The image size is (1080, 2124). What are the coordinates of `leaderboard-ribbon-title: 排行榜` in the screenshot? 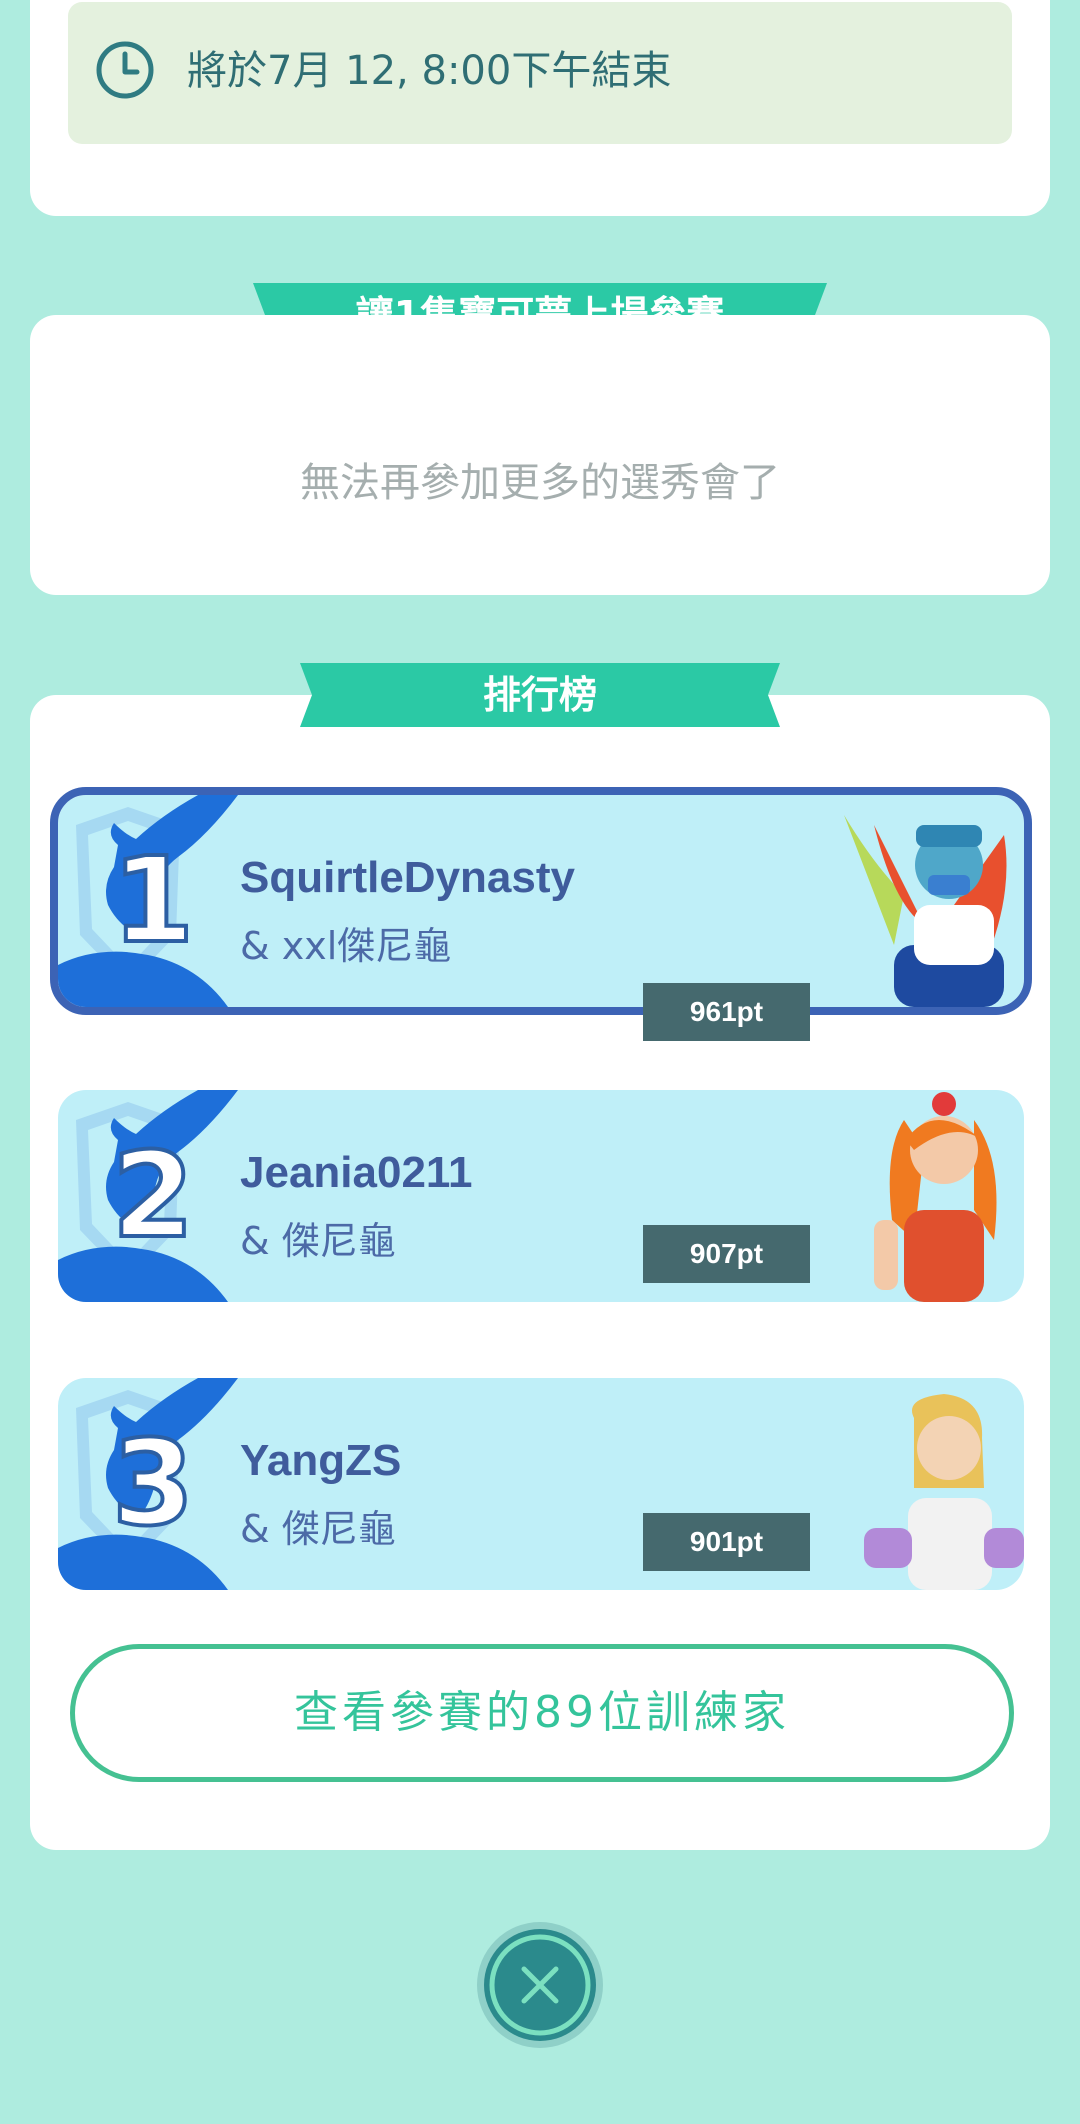 It's located at (539, 695).